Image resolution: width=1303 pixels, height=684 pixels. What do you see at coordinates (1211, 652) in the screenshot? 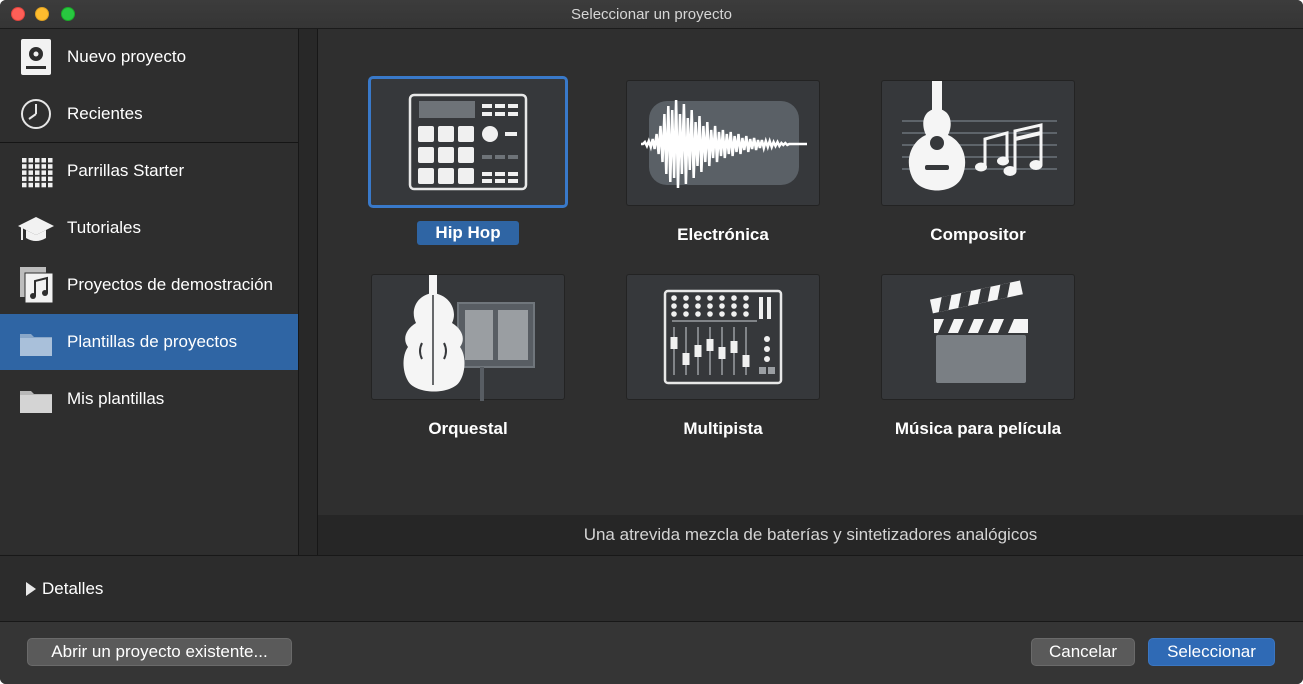
I see `select-button: Seleccionar` at bounding box center [1211, 652].